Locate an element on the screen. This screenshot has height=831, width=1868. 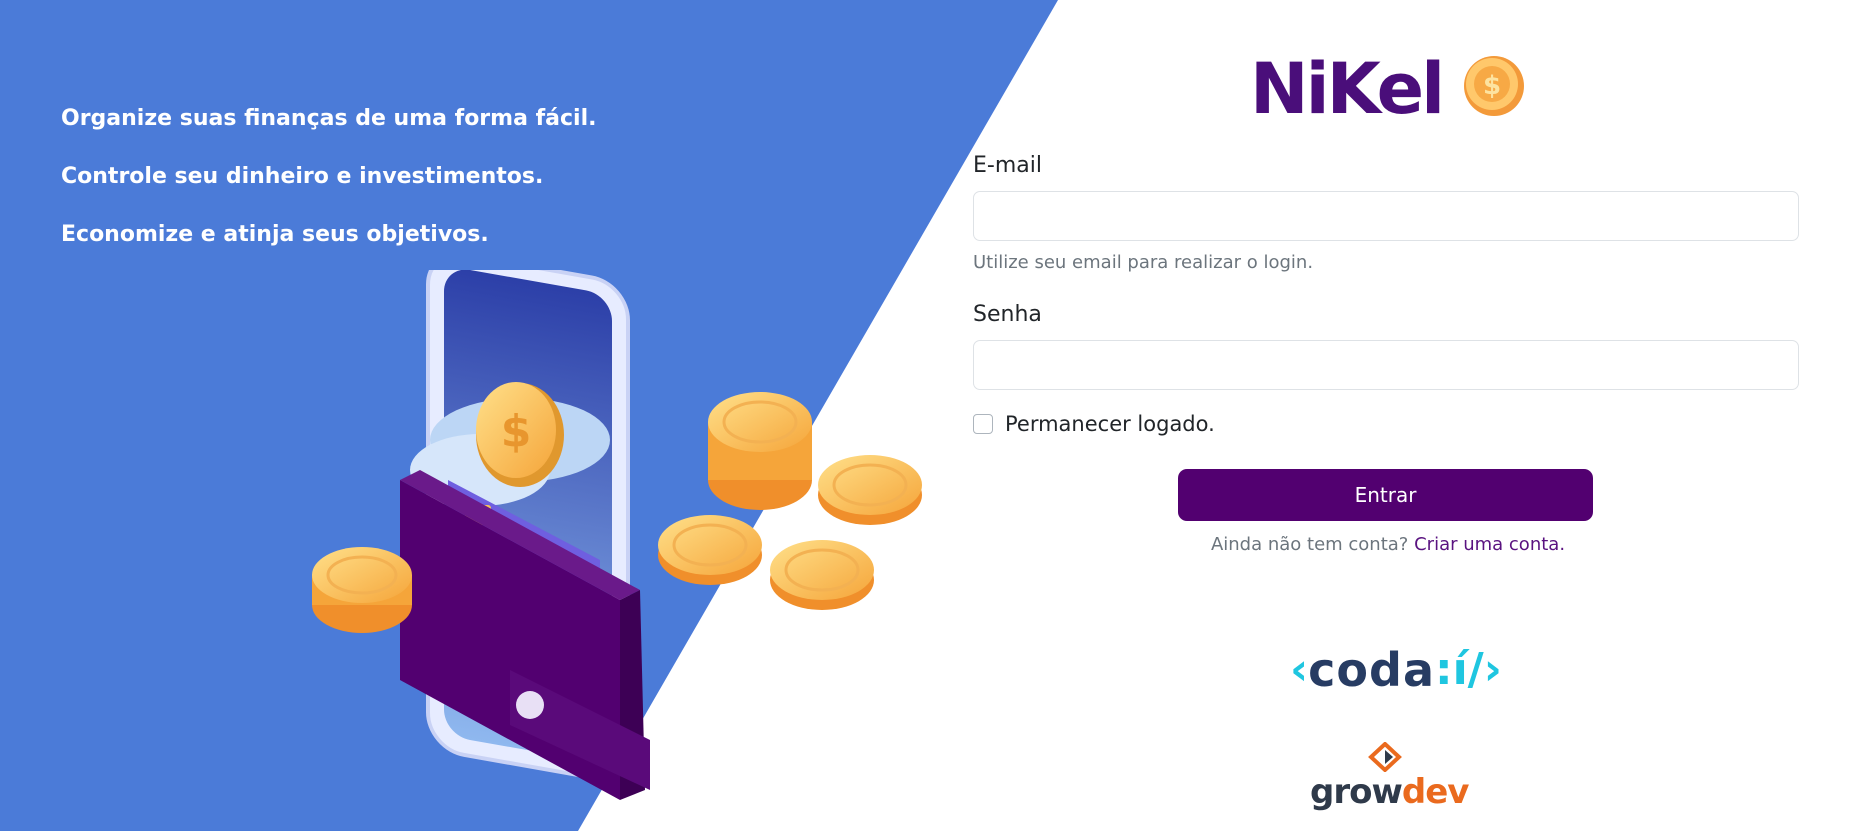
growdev-grow: grow is located at coordinates (1356, 792).